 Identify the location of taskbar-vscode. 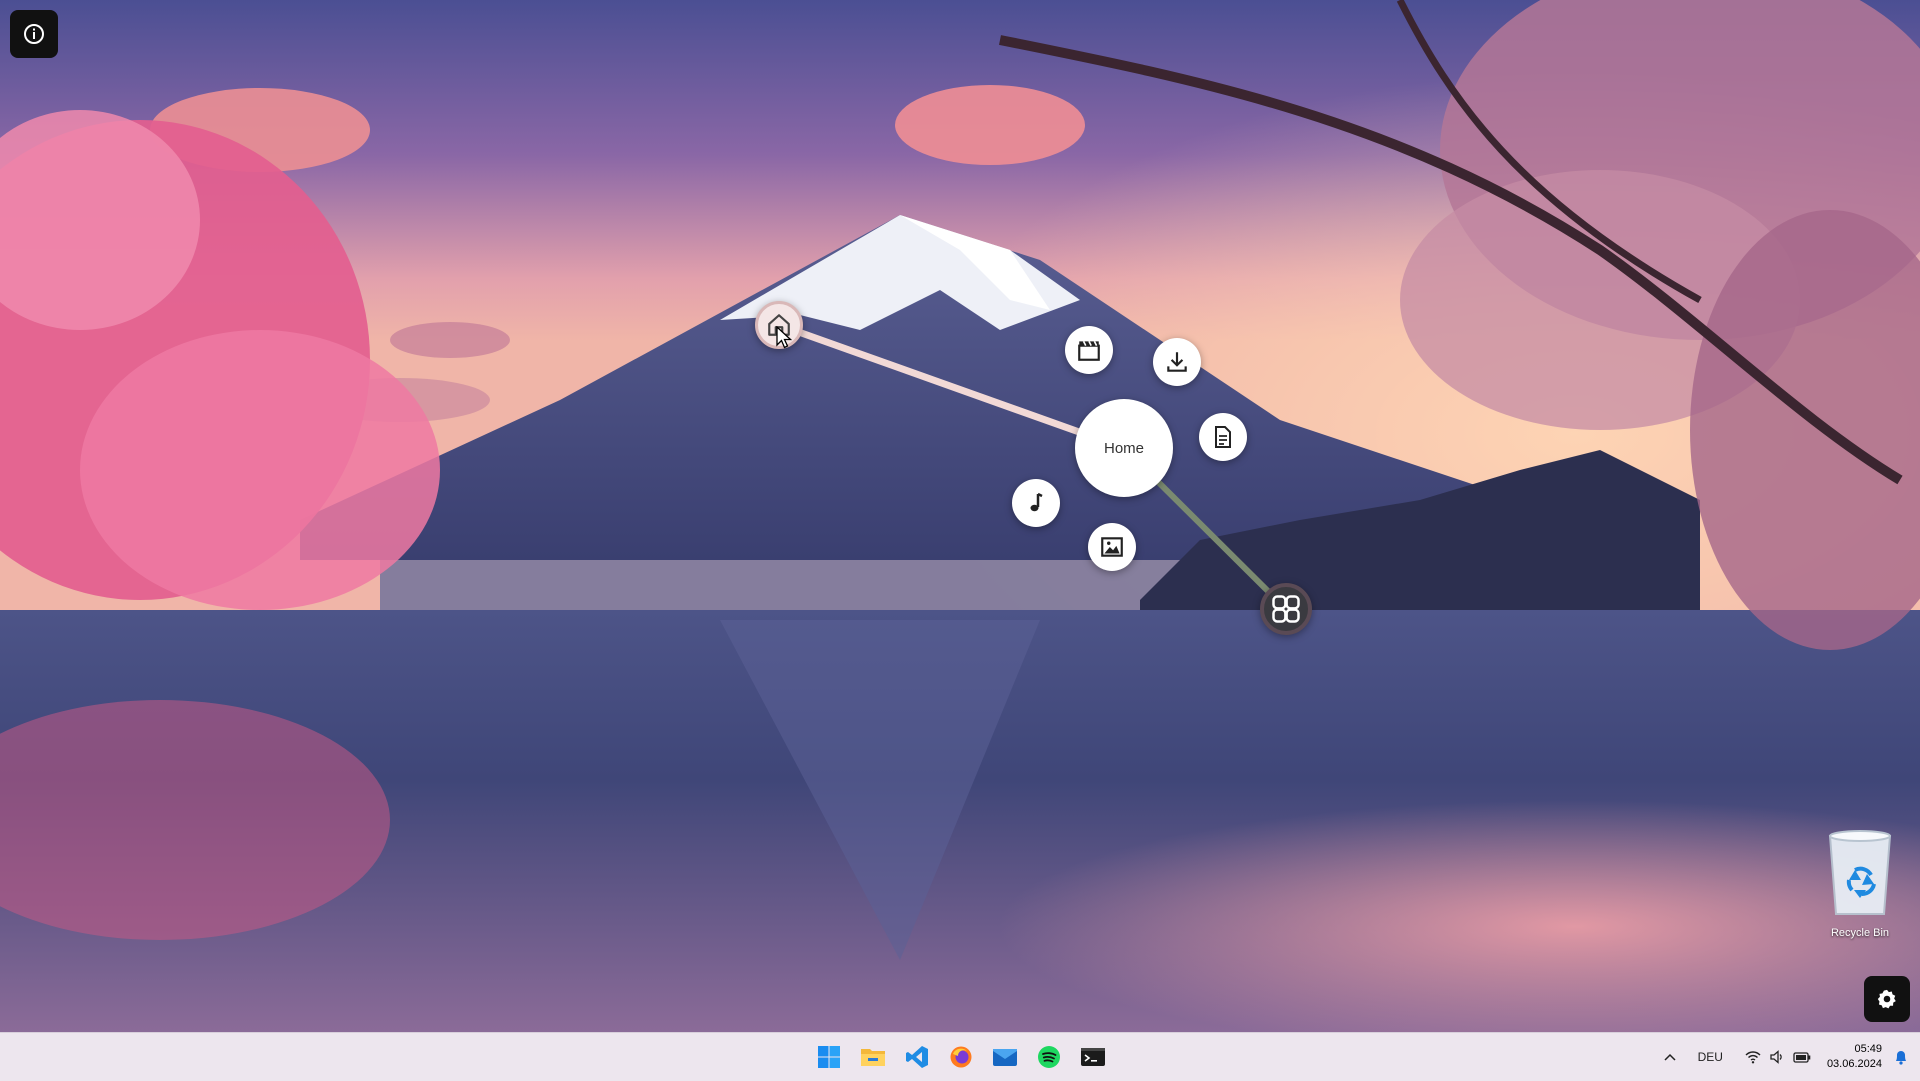
(917, 1057).